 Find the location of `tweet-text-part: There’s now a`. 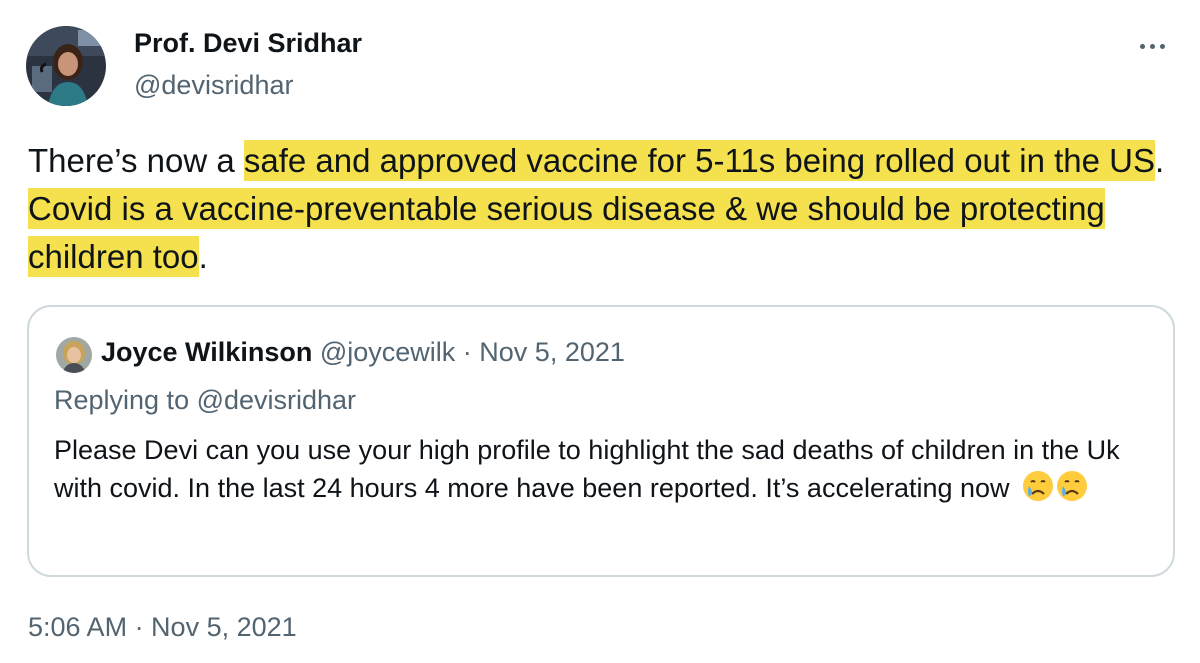

tweet-text-part: There’s now a is located at coordinates (136, 160).